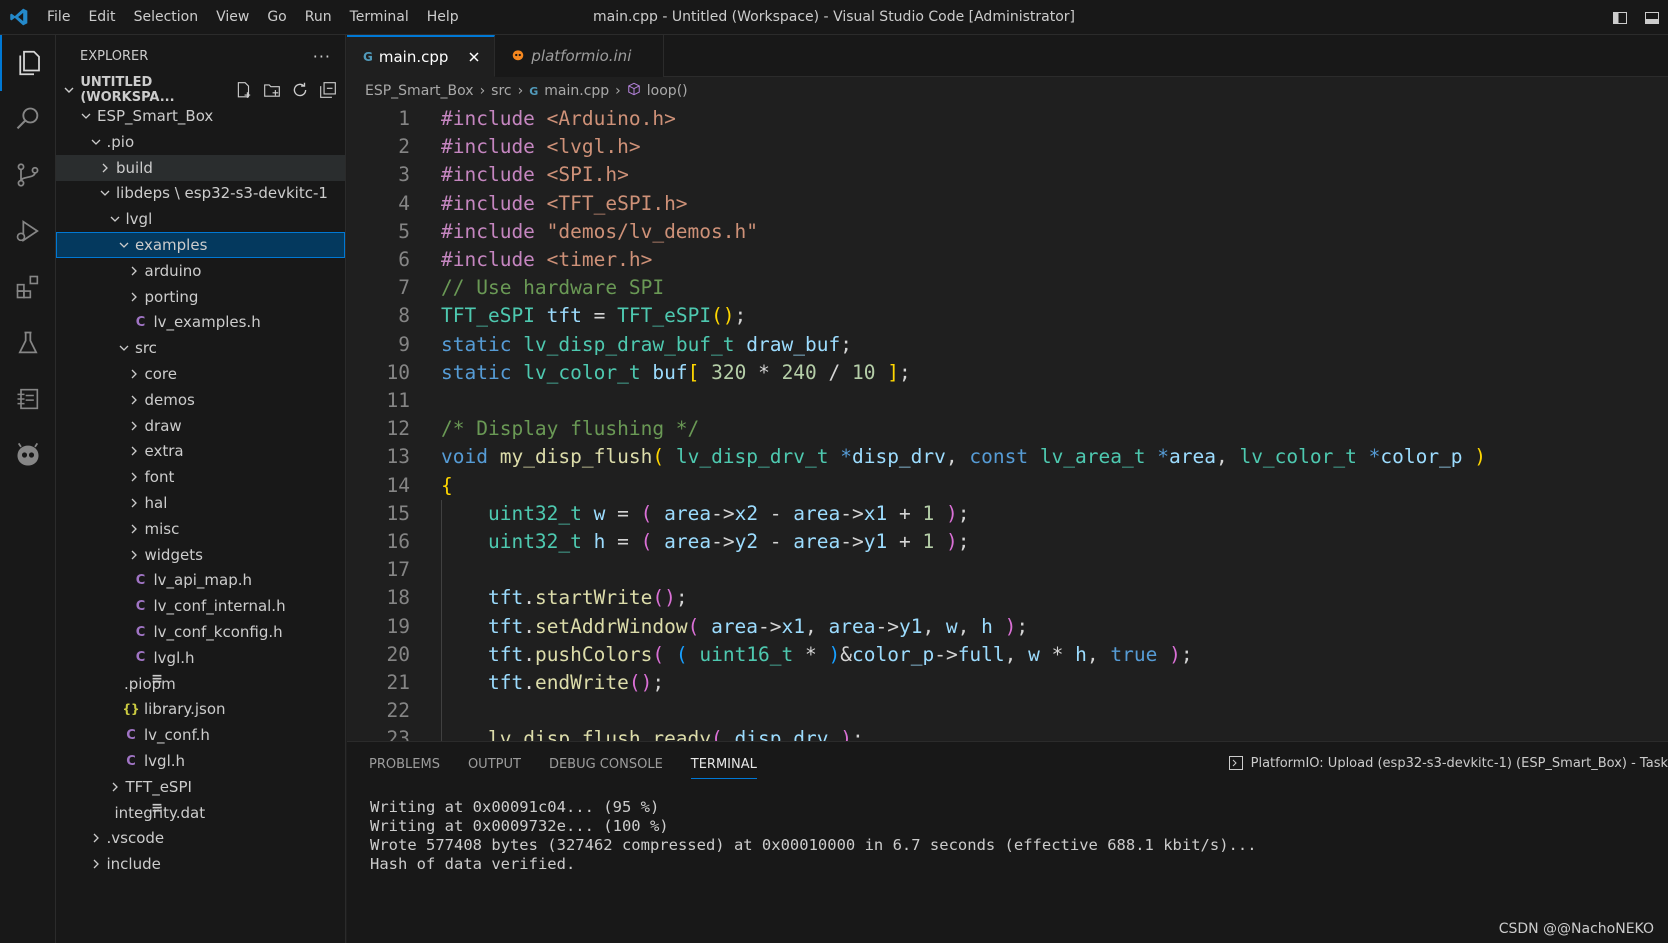 The height and width of the screenshot is (943, 1668). What do you see at coordinates (421, 56) in the screenshot?
I see `tab-main-cpp: G main.cpp` at bounding box center [421, 56].